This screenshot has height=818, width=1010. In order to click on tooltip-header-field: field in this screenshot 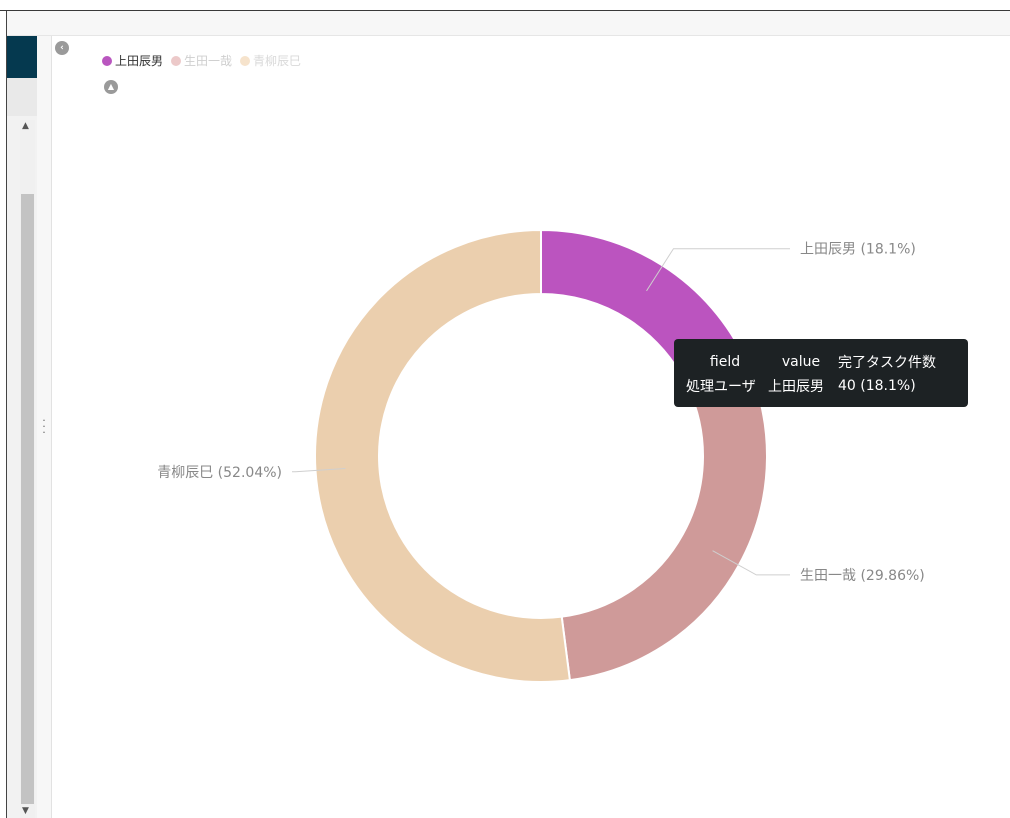, I will do `click(725, 362)`.